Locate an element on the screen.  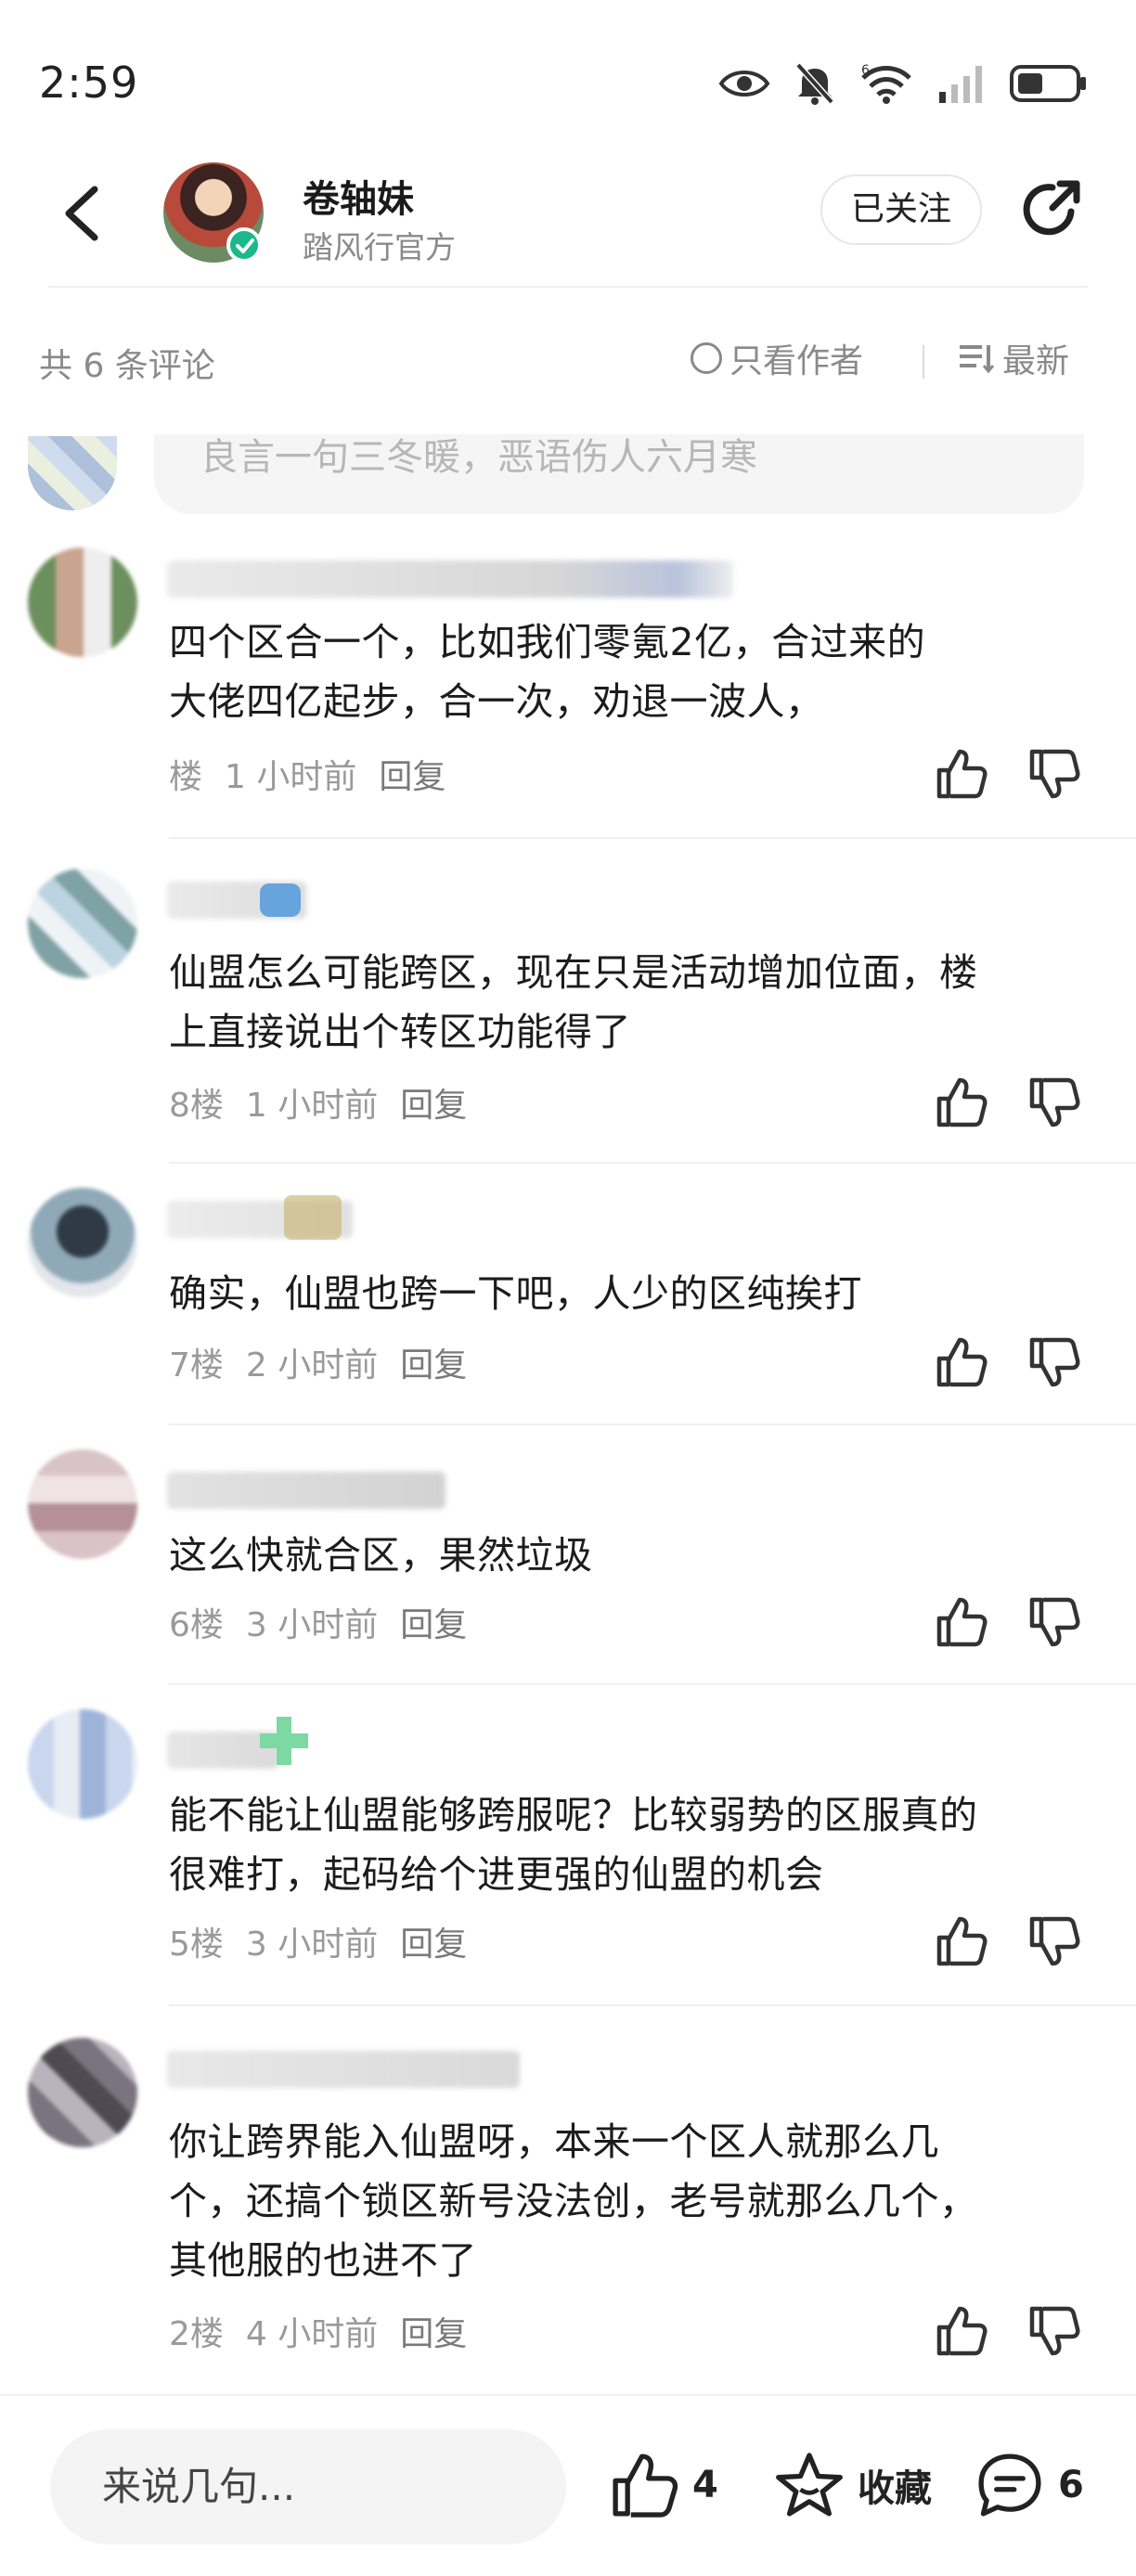
comments-button: 6 is located at coordinates (1029, 2485).